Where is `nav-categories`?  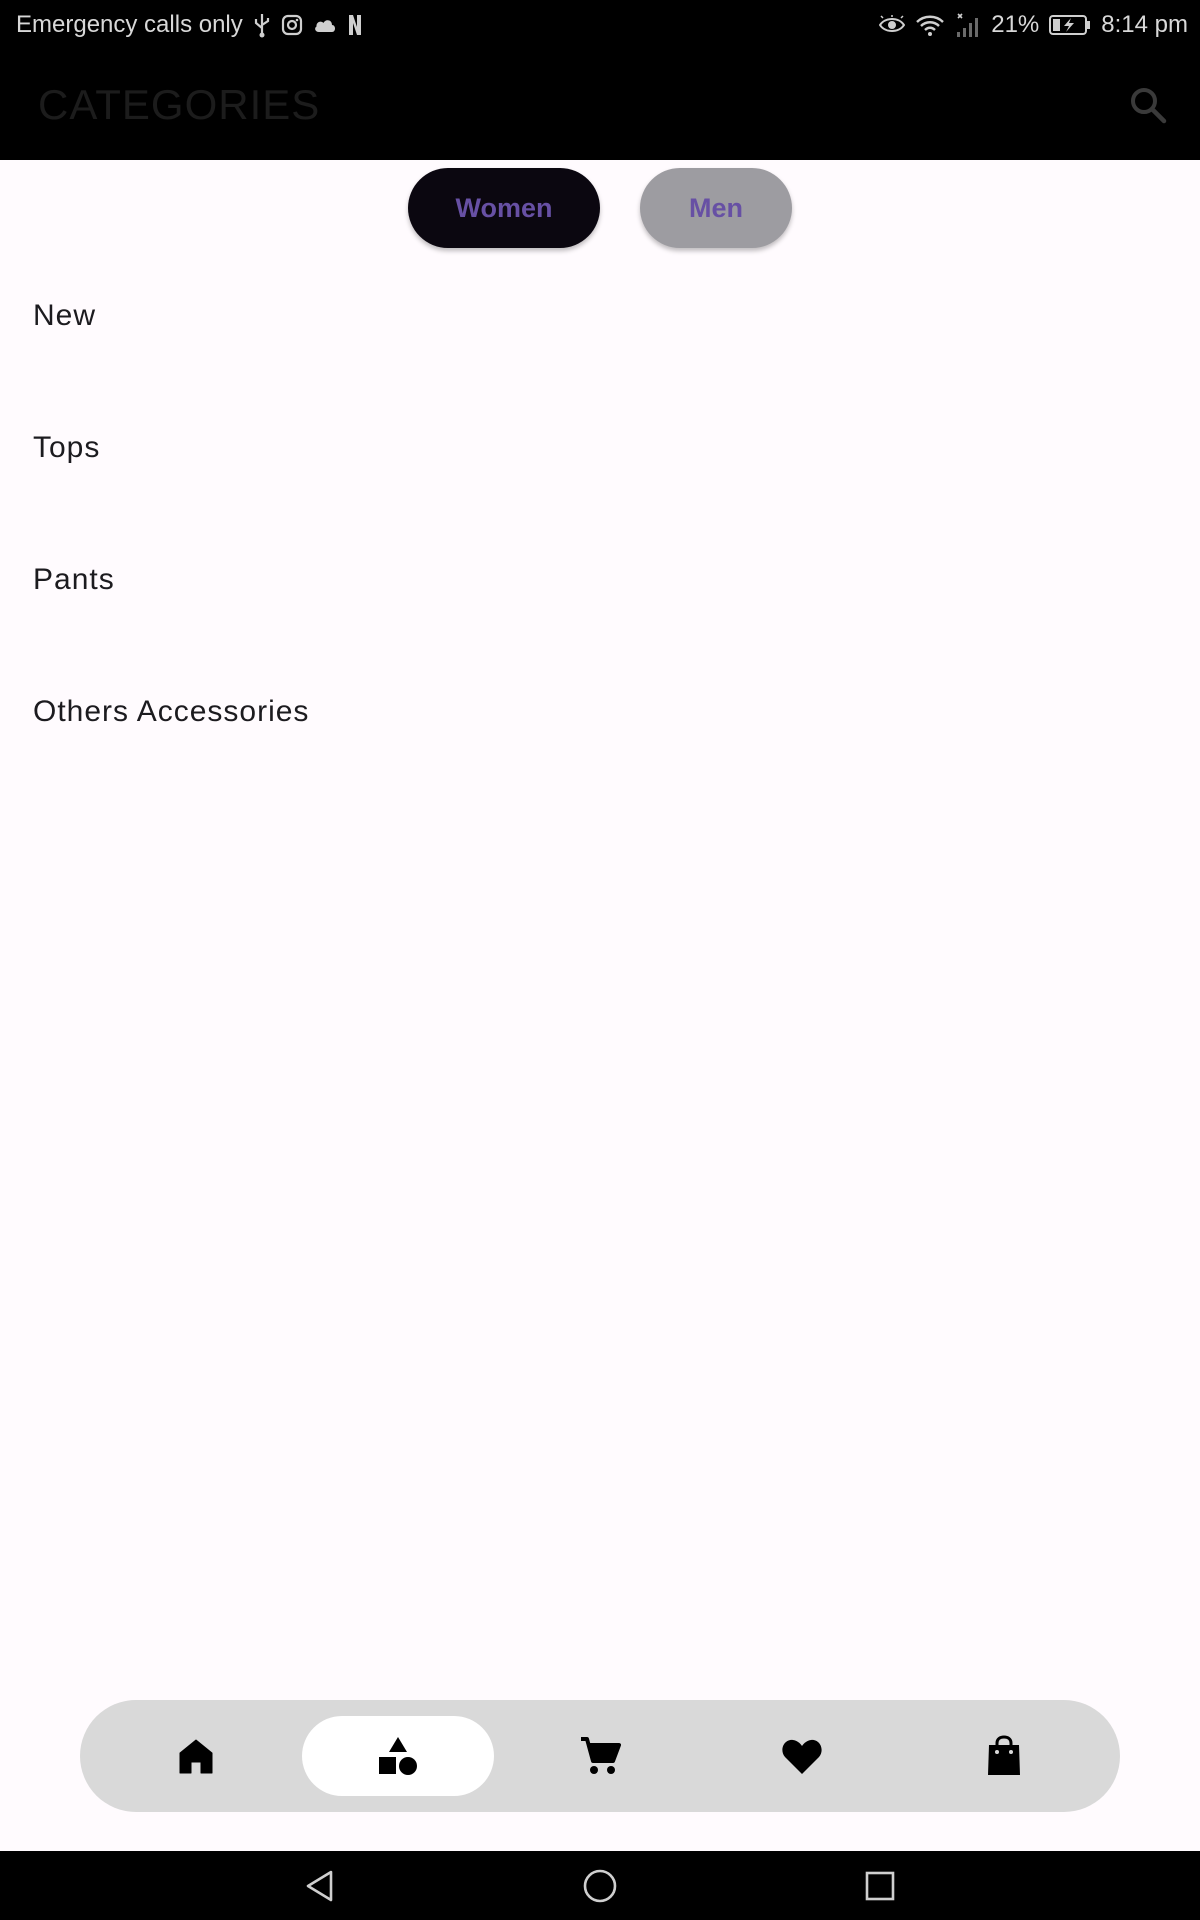
nav-categories is located at coordinates (398, 1756).